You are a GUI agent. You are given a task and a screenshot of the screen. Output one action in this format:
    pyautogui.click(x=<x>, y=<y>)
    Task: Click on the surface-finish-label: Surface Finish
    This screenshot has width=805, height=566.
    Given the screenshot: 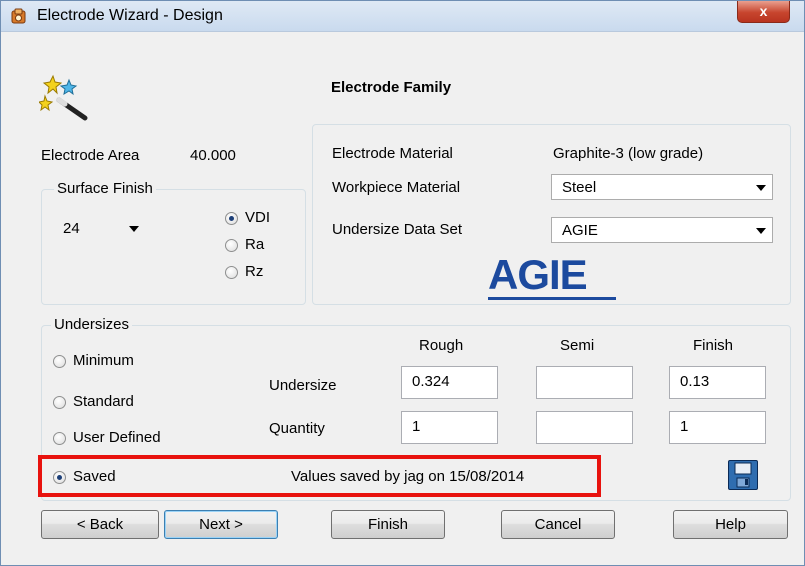 What is the action you would take?
    pyautogui.click(x=105, y=188)
    